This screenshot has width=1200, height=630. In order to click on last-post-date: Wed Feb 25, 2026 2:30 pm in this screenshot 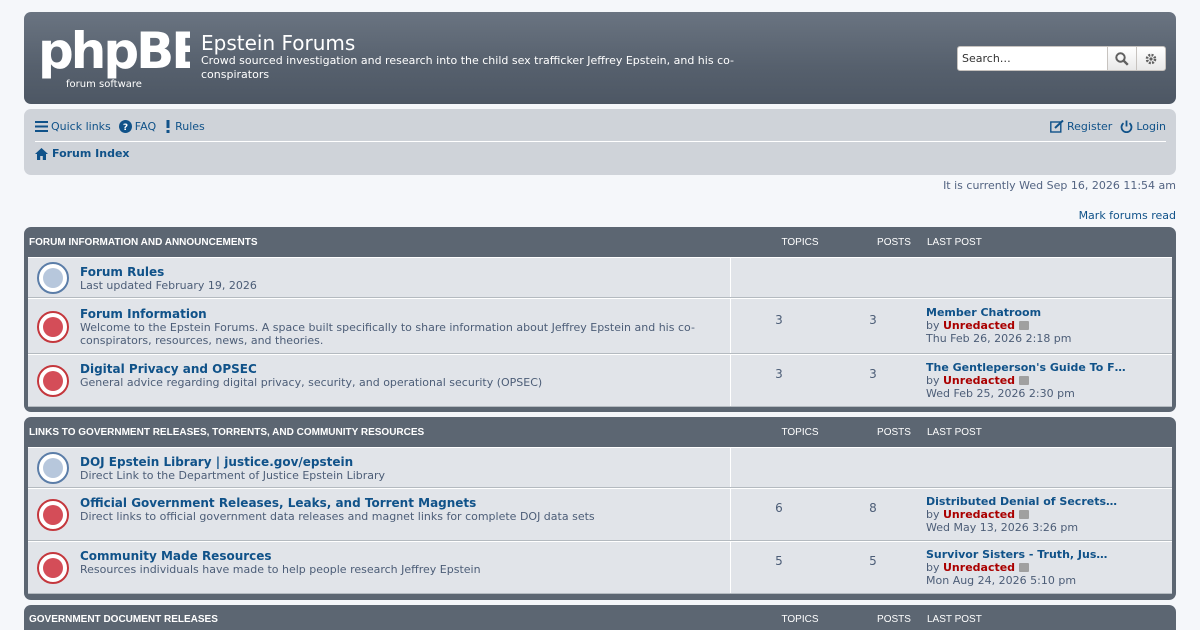, I will do `click(1000, 393)`.